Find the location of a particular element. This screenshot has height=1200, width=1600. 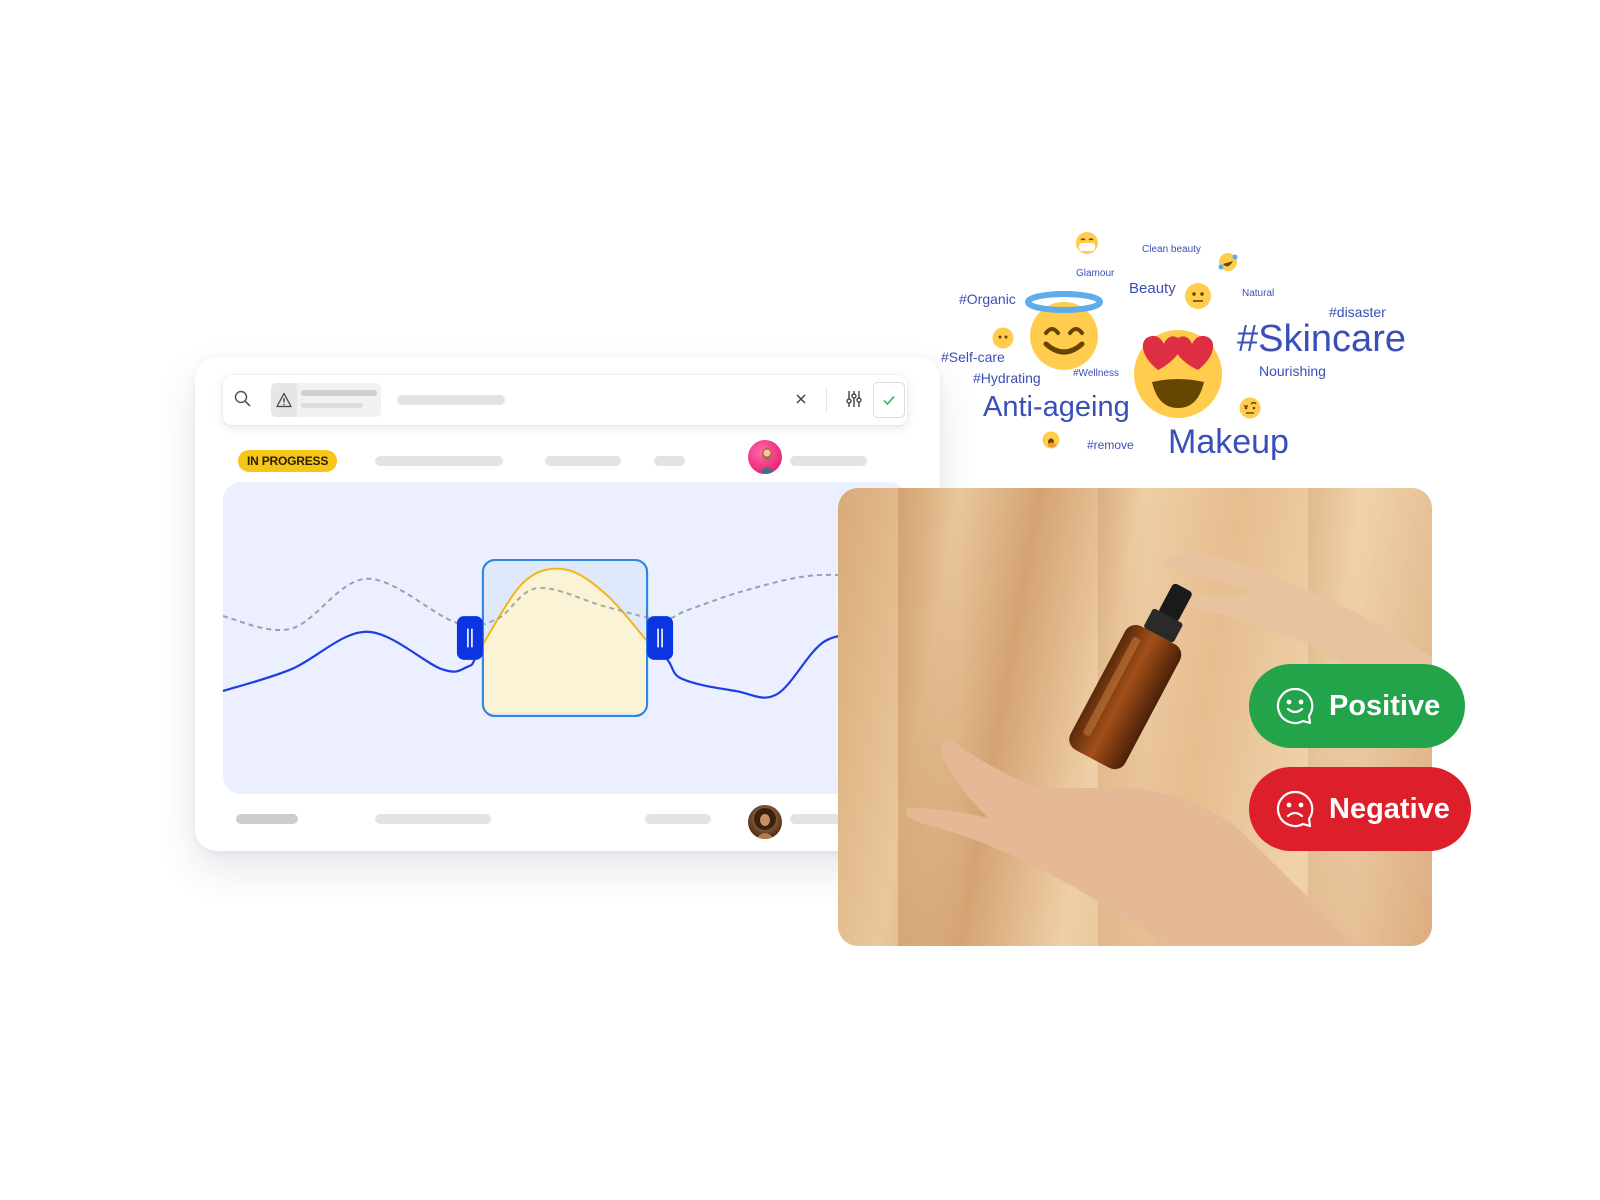

warning-triangle-icon is located at coordinates (284, 400).